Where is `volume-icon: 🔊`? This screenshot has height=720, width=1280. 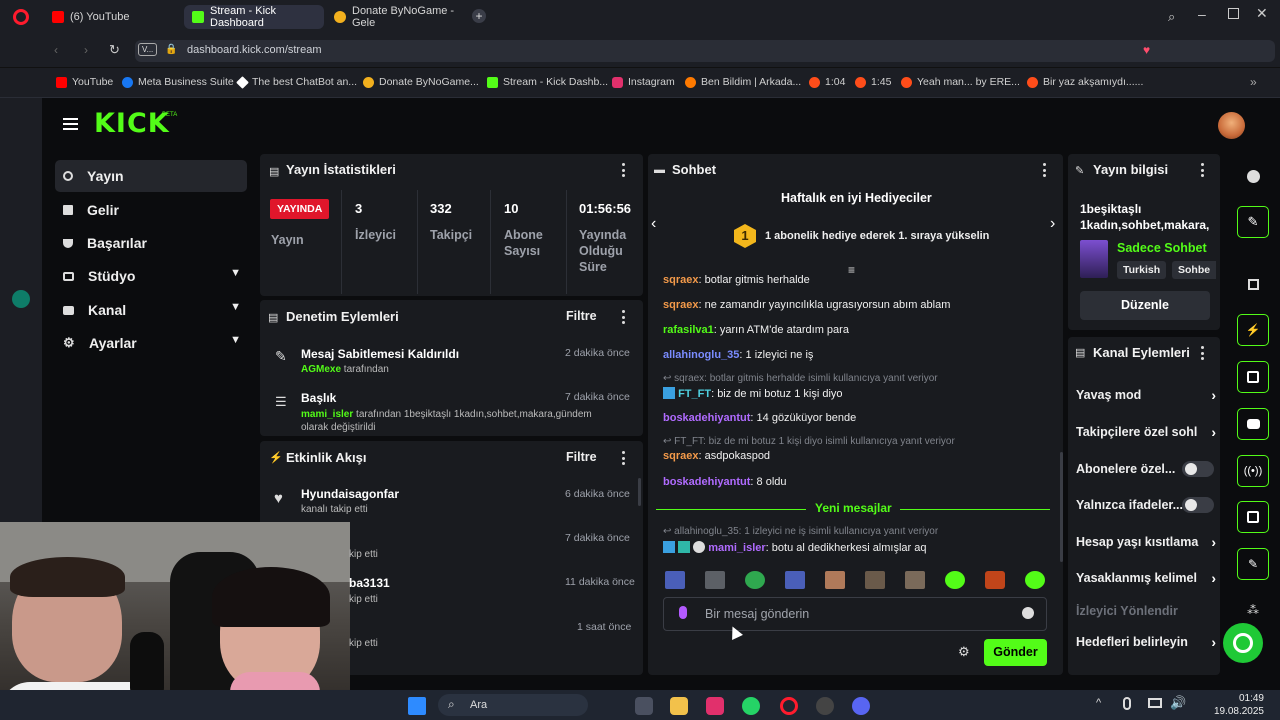 volume-icon: 🔊 is located at coordinates (1178, 703).